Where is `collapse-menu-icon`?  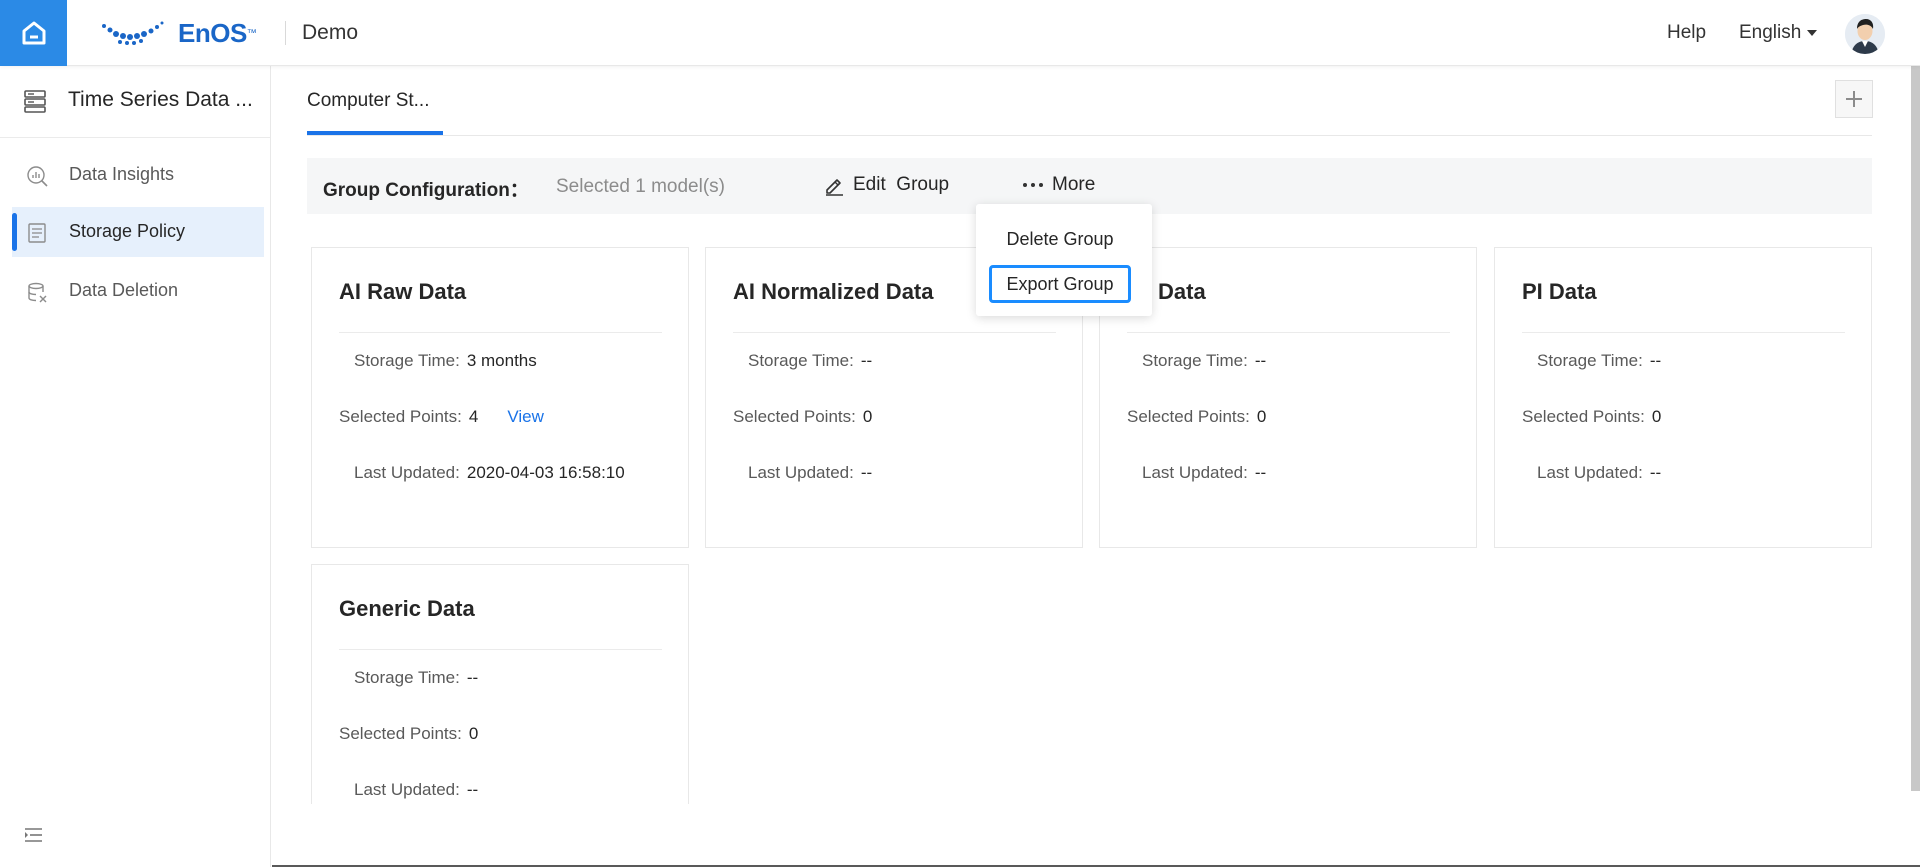
collapse-menu-icon is located at coordinates (33, 835).